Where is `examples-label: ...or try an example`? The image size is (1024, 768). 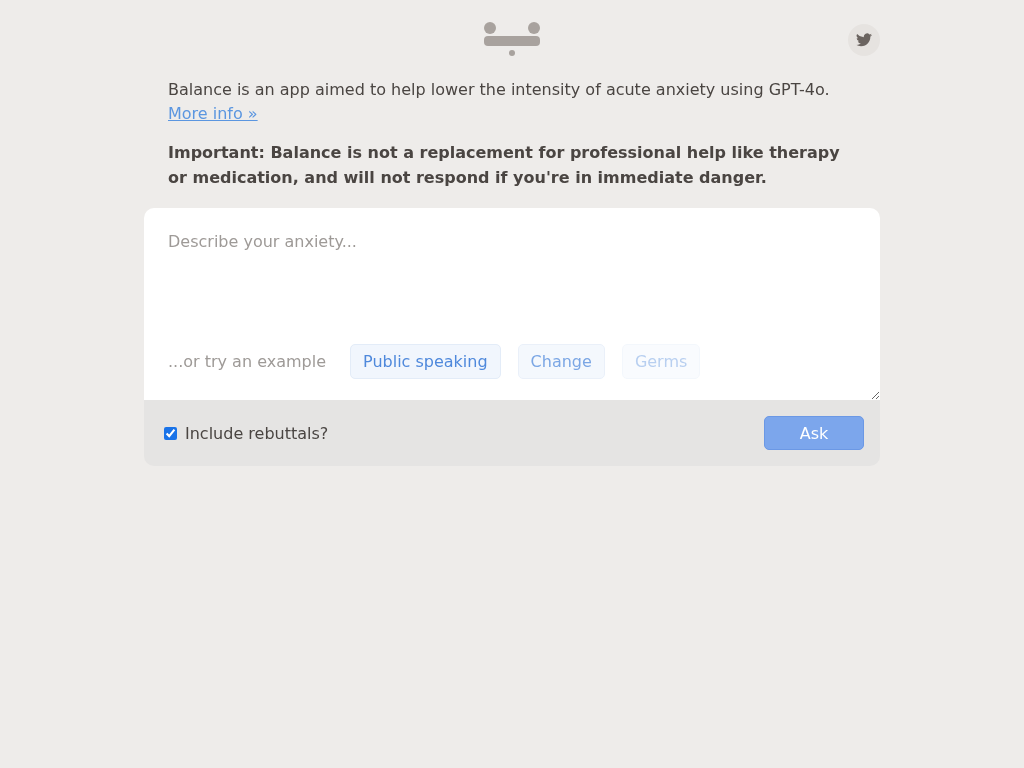 examples-label: ...or try an example is located at coordinates (247, 361).